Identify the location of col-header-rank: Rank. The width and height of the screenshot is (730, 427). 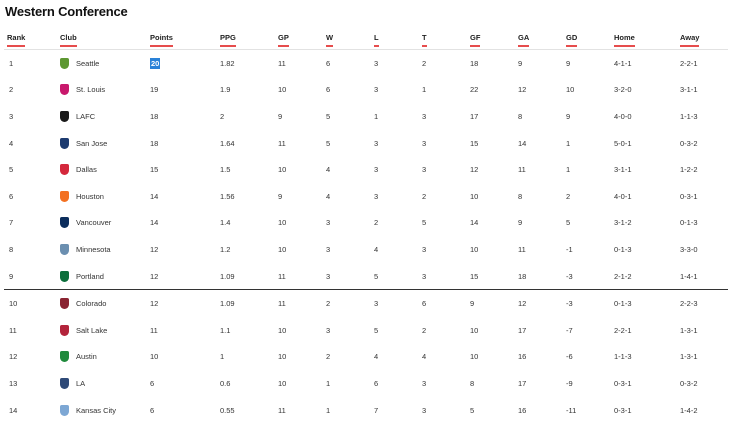
(22, 40).